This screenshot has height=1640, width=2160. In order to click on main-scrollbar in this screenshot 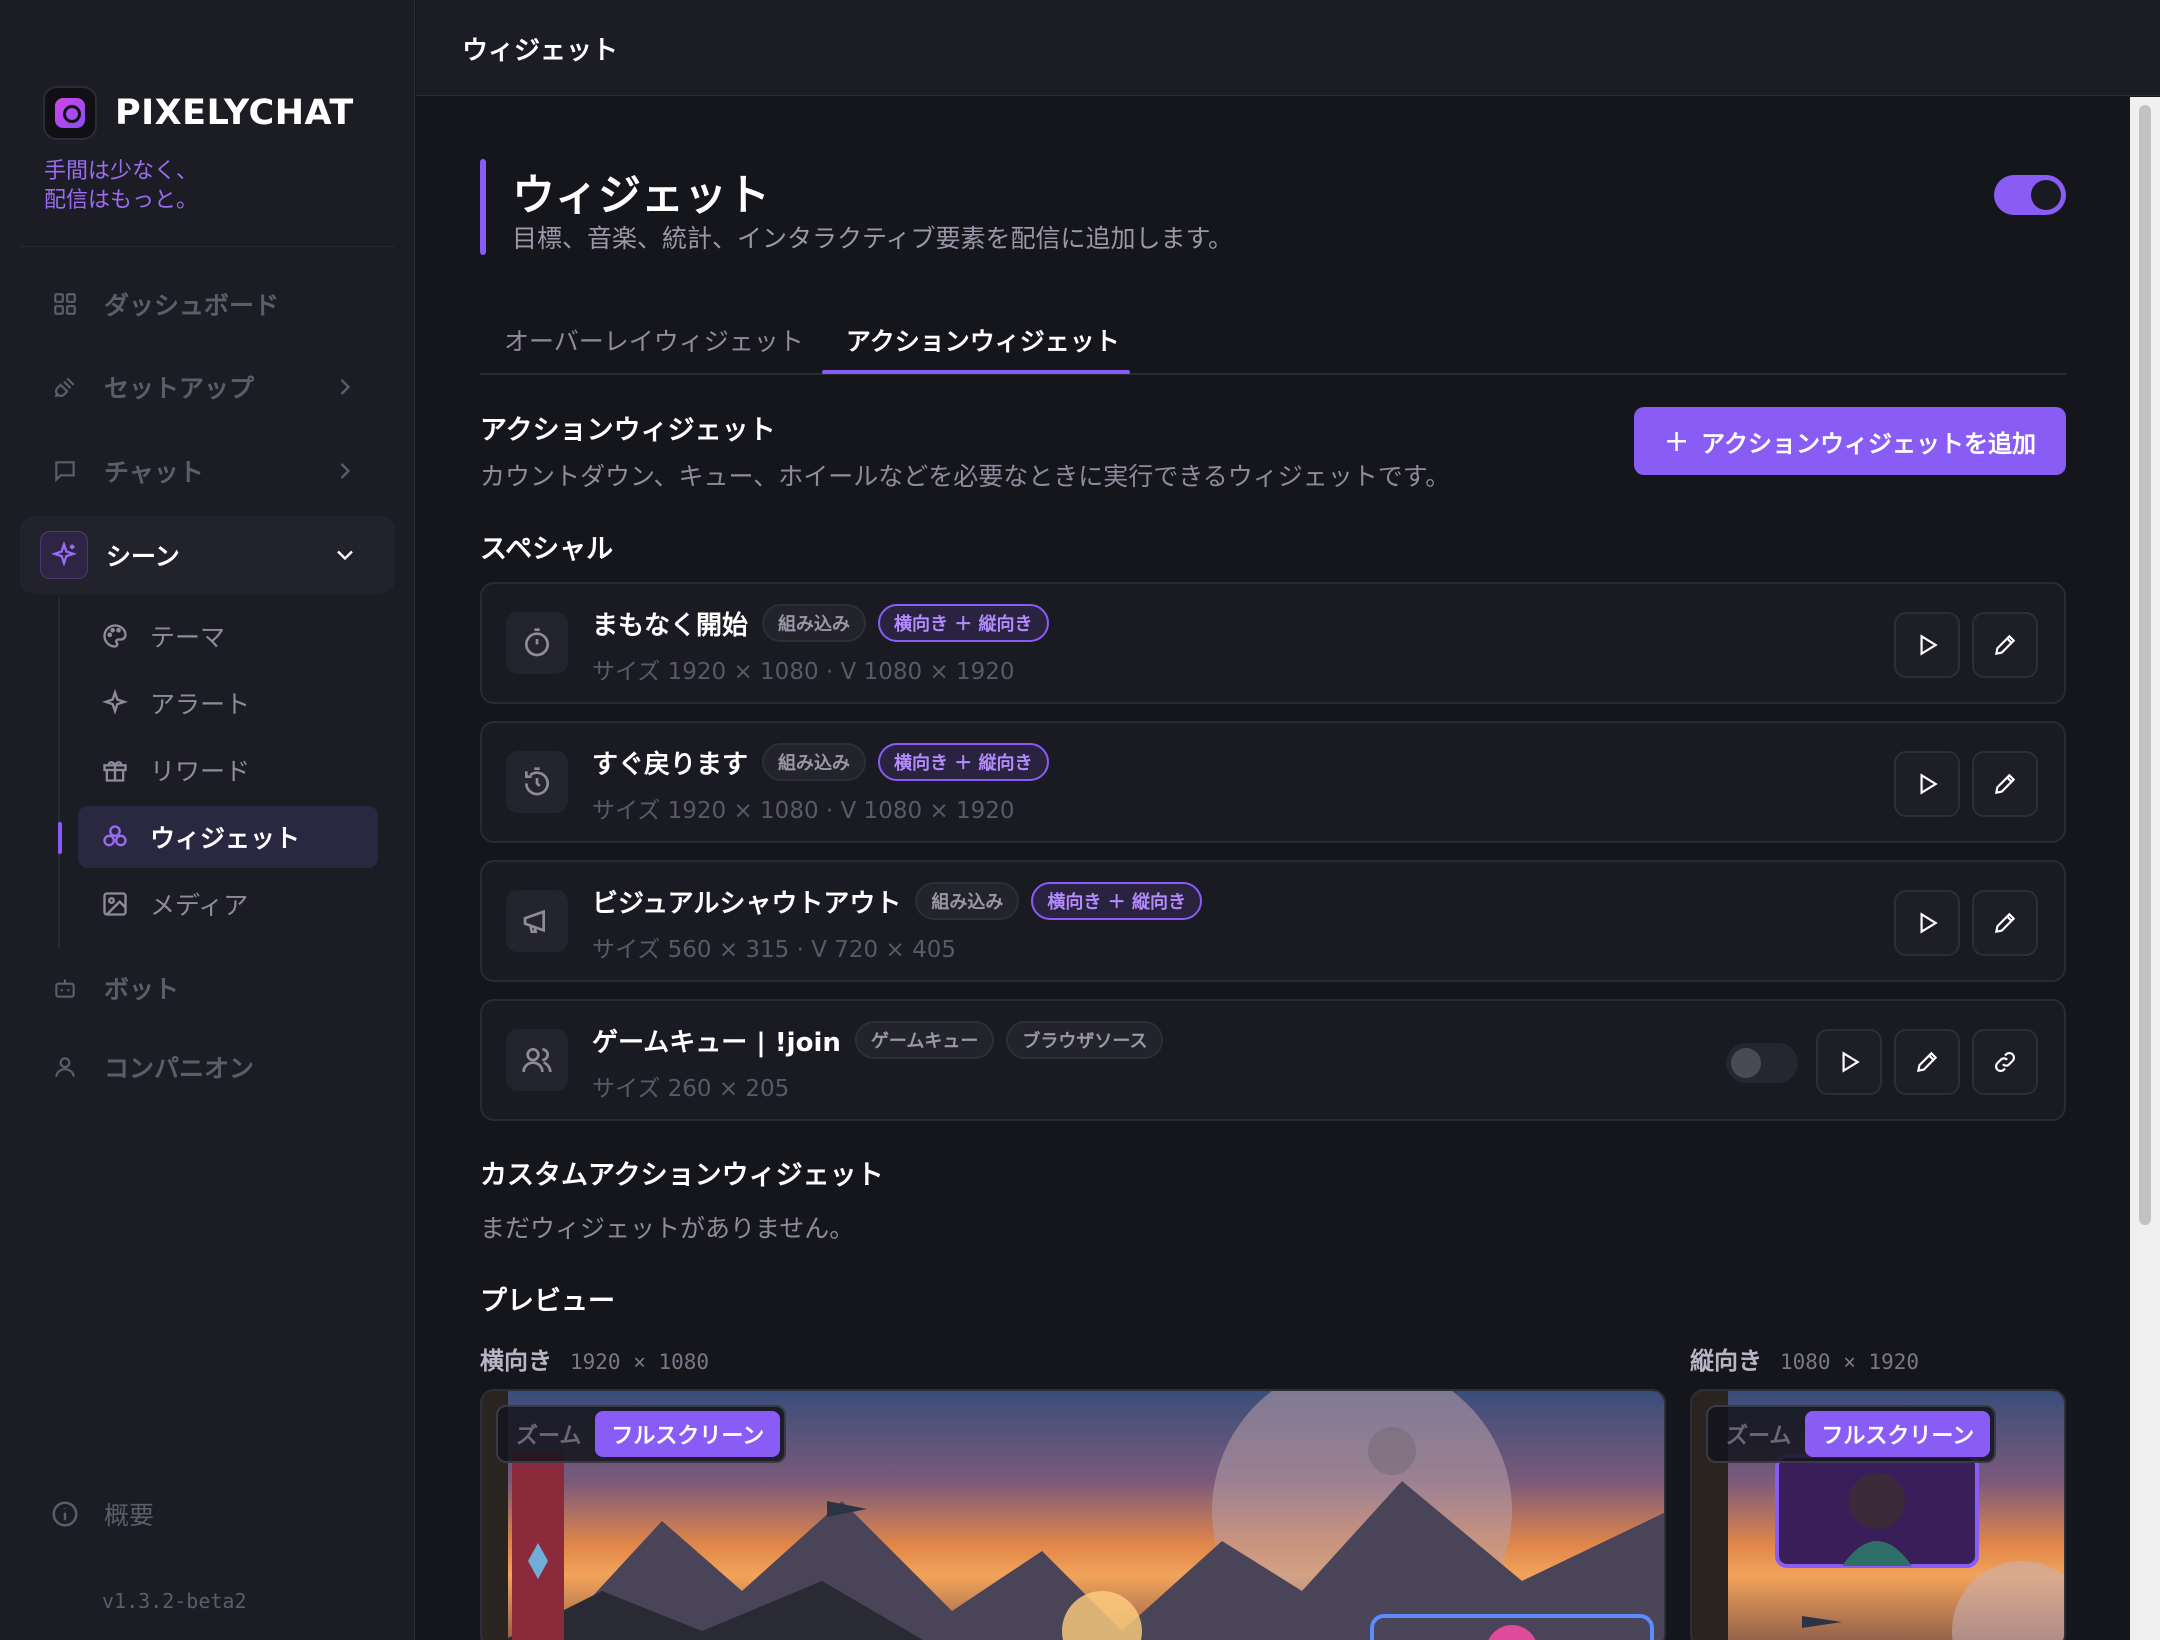, I will do `click(2145, 868)`.